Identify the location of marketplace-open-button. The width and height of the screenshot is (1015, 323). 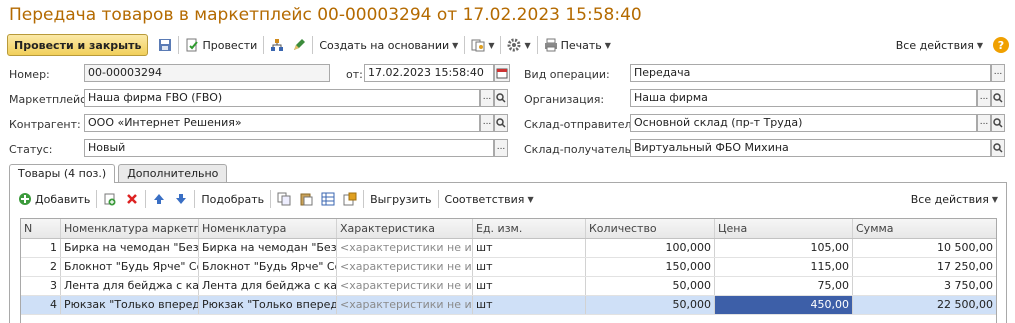
(501, 98).